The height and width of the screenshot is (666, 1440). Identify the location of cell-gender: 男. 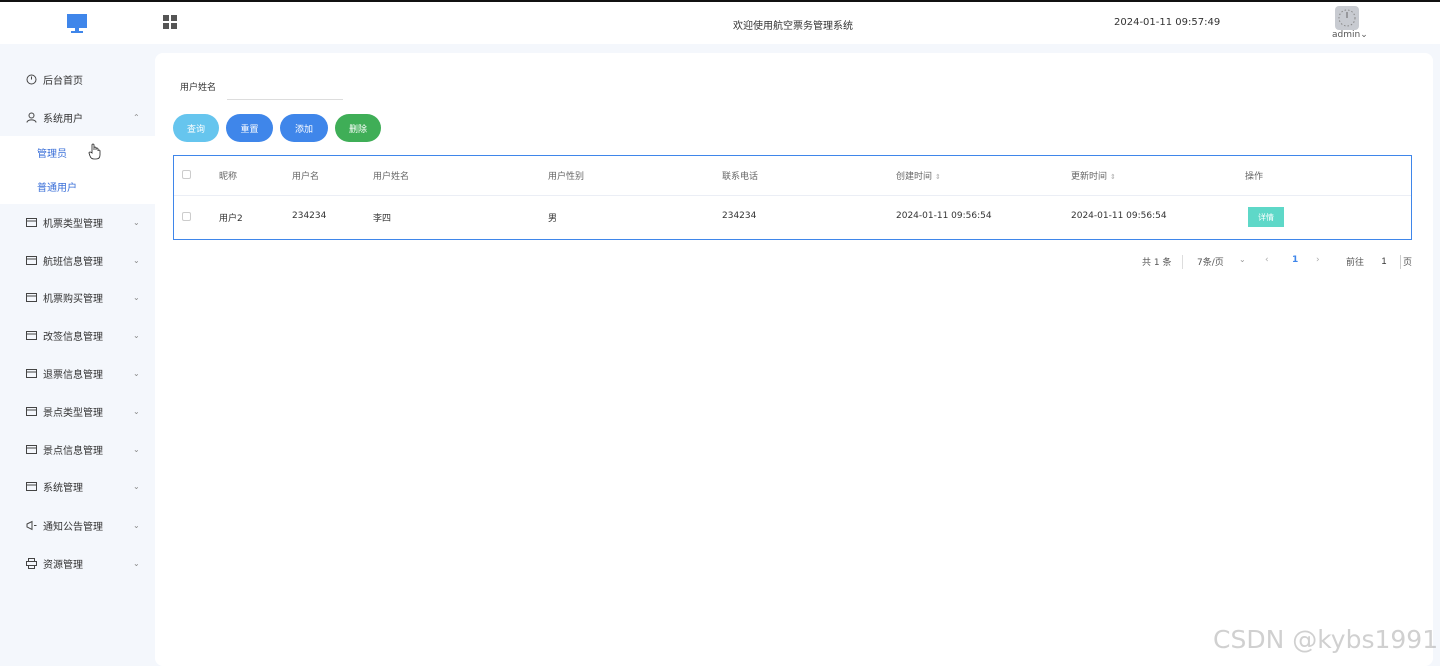
(553, 219).